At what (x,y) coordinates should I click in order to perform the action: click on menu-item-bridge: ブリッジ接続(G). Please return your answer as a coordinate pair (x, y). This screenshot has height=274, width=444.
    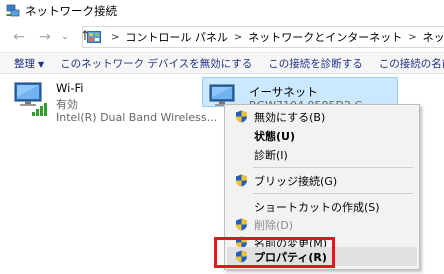
    Looking at the image, I should click on (322, 180).